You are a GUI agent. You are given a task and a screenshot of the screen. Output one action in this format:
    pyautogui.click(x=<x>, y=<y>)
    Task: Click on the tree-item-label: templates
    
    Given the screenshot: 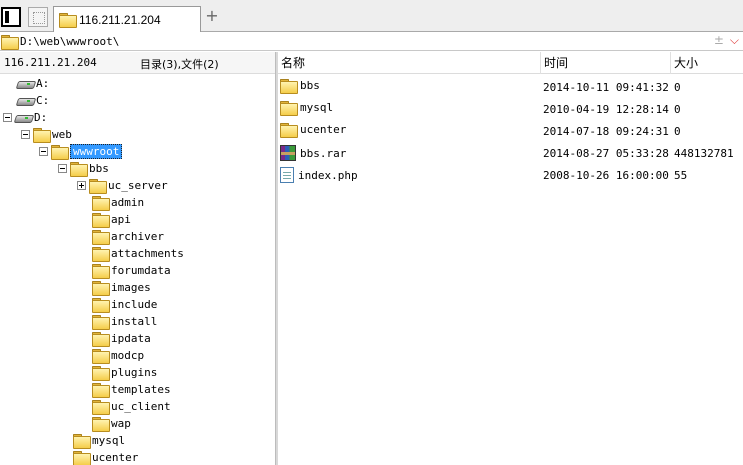 What is the action you would take?
    pyautogui.click(x=141, y=389)
    